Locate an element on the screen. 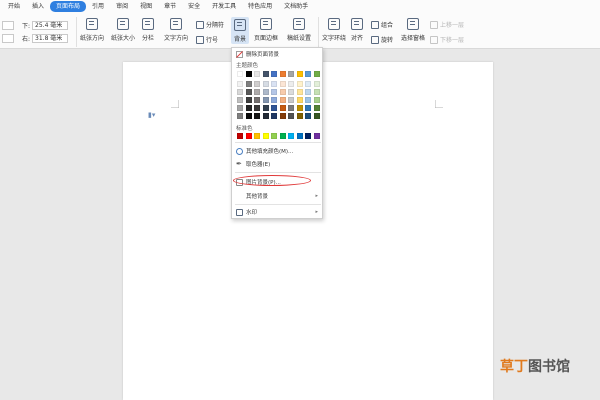 The height and width of the screenshot is (400, 600). move-down-button: 下移一层 is located at coordinates (447, 39).